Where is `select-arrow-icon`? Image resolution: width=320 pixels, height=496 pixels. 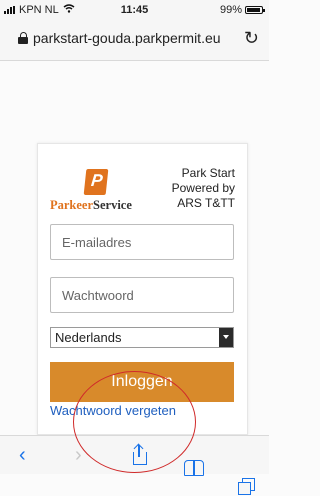 select-arrow-icon is located at coordinates (226, 337).